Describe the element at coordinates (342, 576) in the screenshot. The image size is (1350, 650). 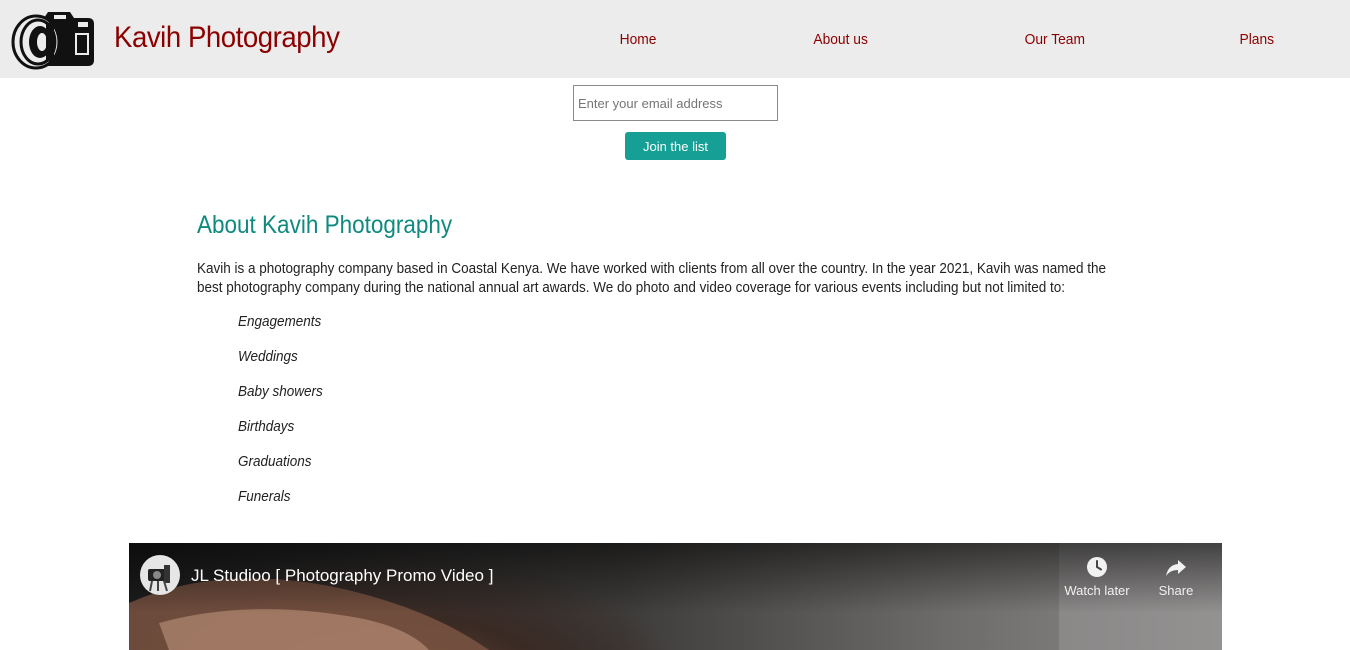
I see `video-title: JL Studioo [ Photography Promo Video ]` at that location.